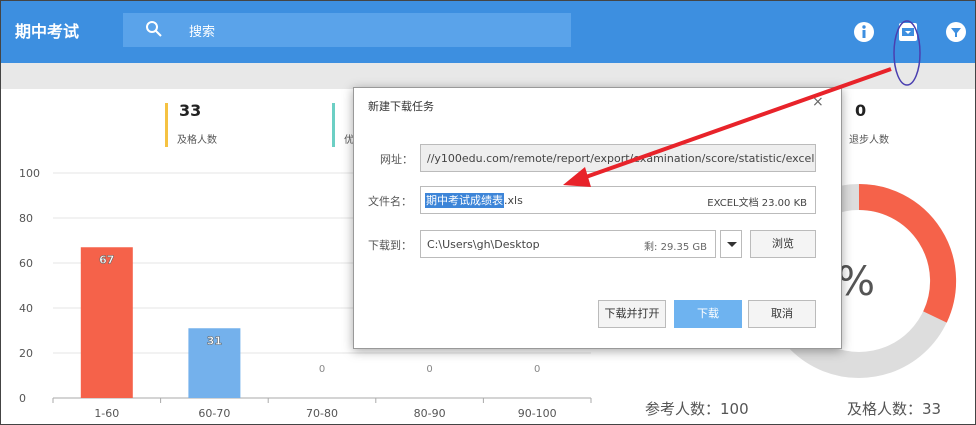  What do you see at coordinates (737, 123) in the screenshot?
I see `annotation-arrow-line` at bounding box center [737, 123].